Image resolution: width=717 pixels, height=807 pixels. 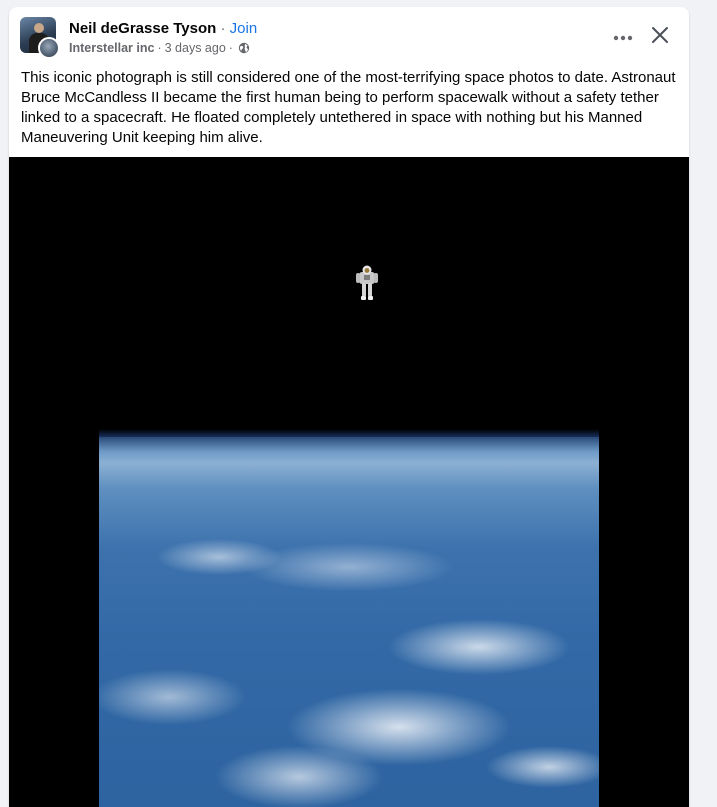 I want to click on post-timestamp: 3 days ago, so click(x=195, y=48).